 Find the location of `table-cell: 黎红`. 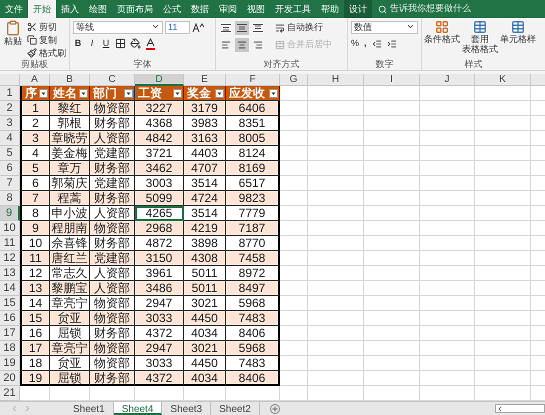

table-cell: 黎红 is located at coordinates (70, 108).